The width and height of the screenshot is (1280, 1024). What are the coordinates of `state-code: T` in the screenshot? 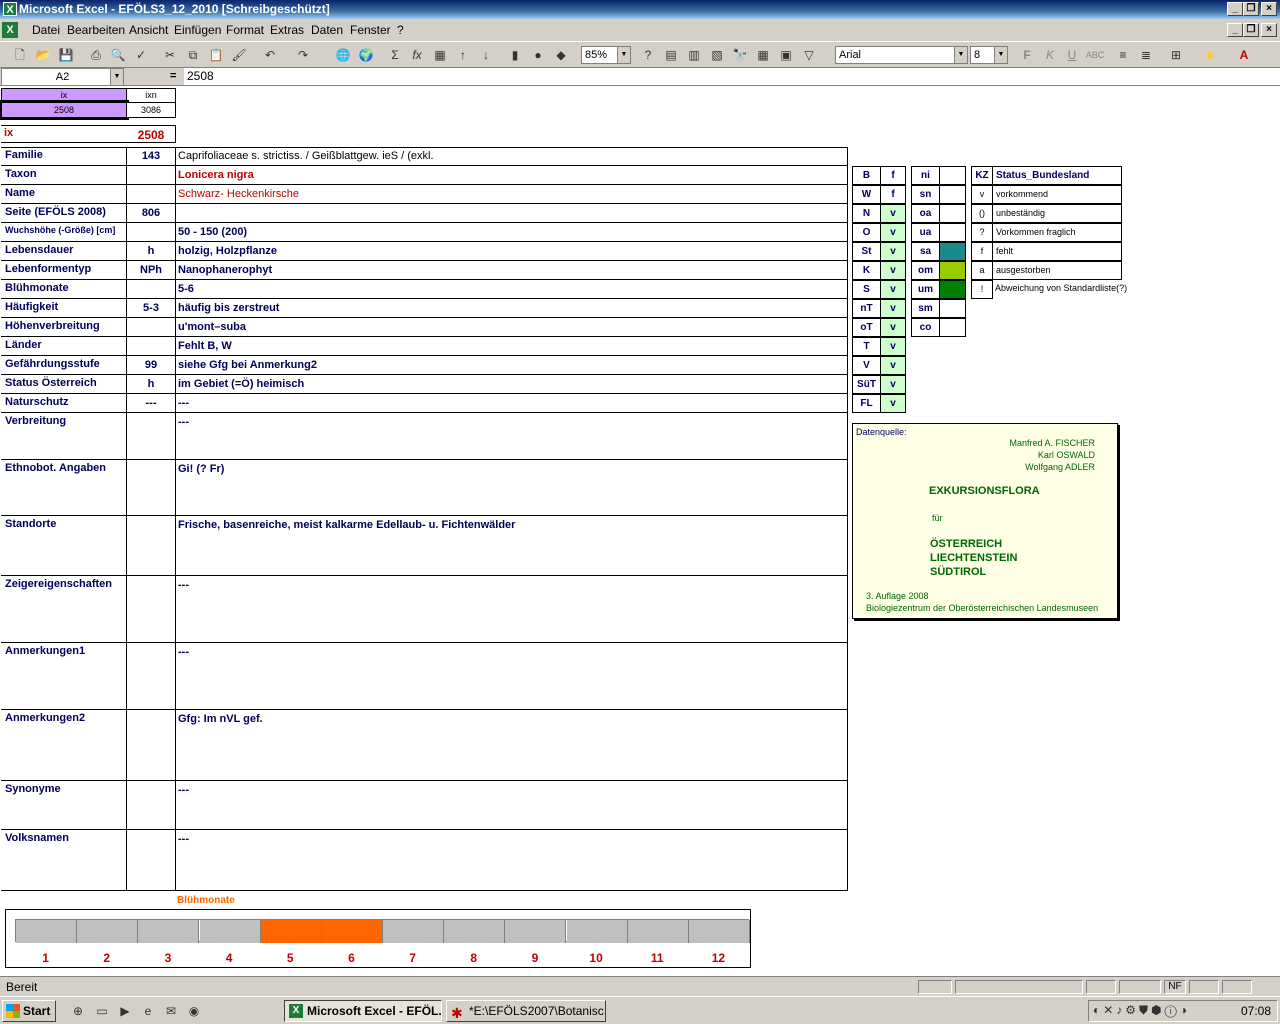 It's located at (866, 346).